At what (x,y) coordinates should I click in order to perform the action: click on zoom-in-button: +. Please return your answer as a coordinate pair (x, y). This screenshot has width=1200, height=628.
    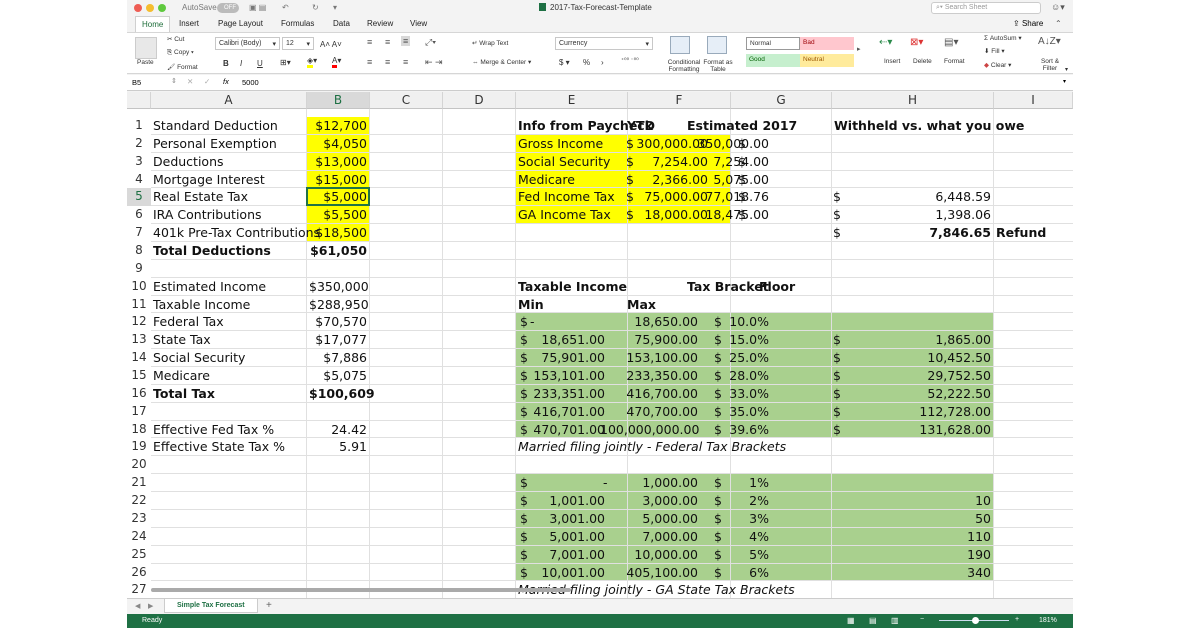
    Looking at the image, I should click on (1017, 619).